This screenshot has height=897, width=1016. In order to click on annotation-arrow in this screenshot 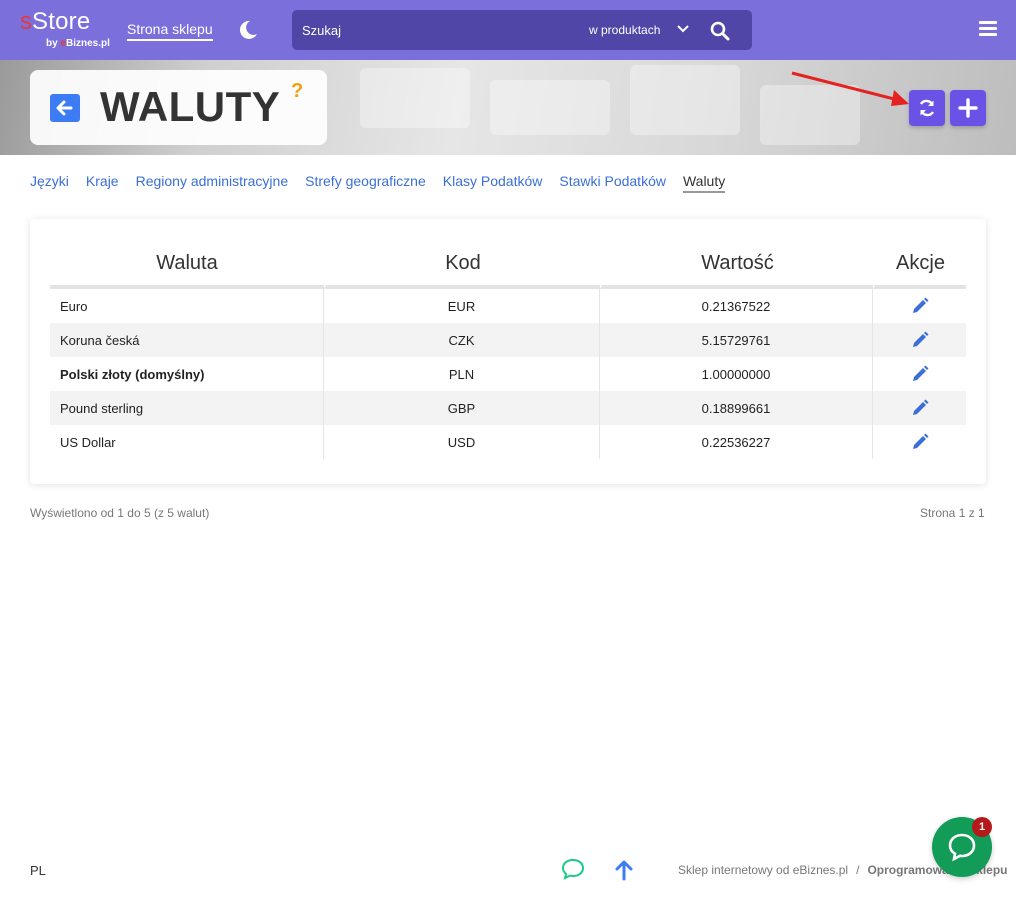, I will do `click(850, 88)`.